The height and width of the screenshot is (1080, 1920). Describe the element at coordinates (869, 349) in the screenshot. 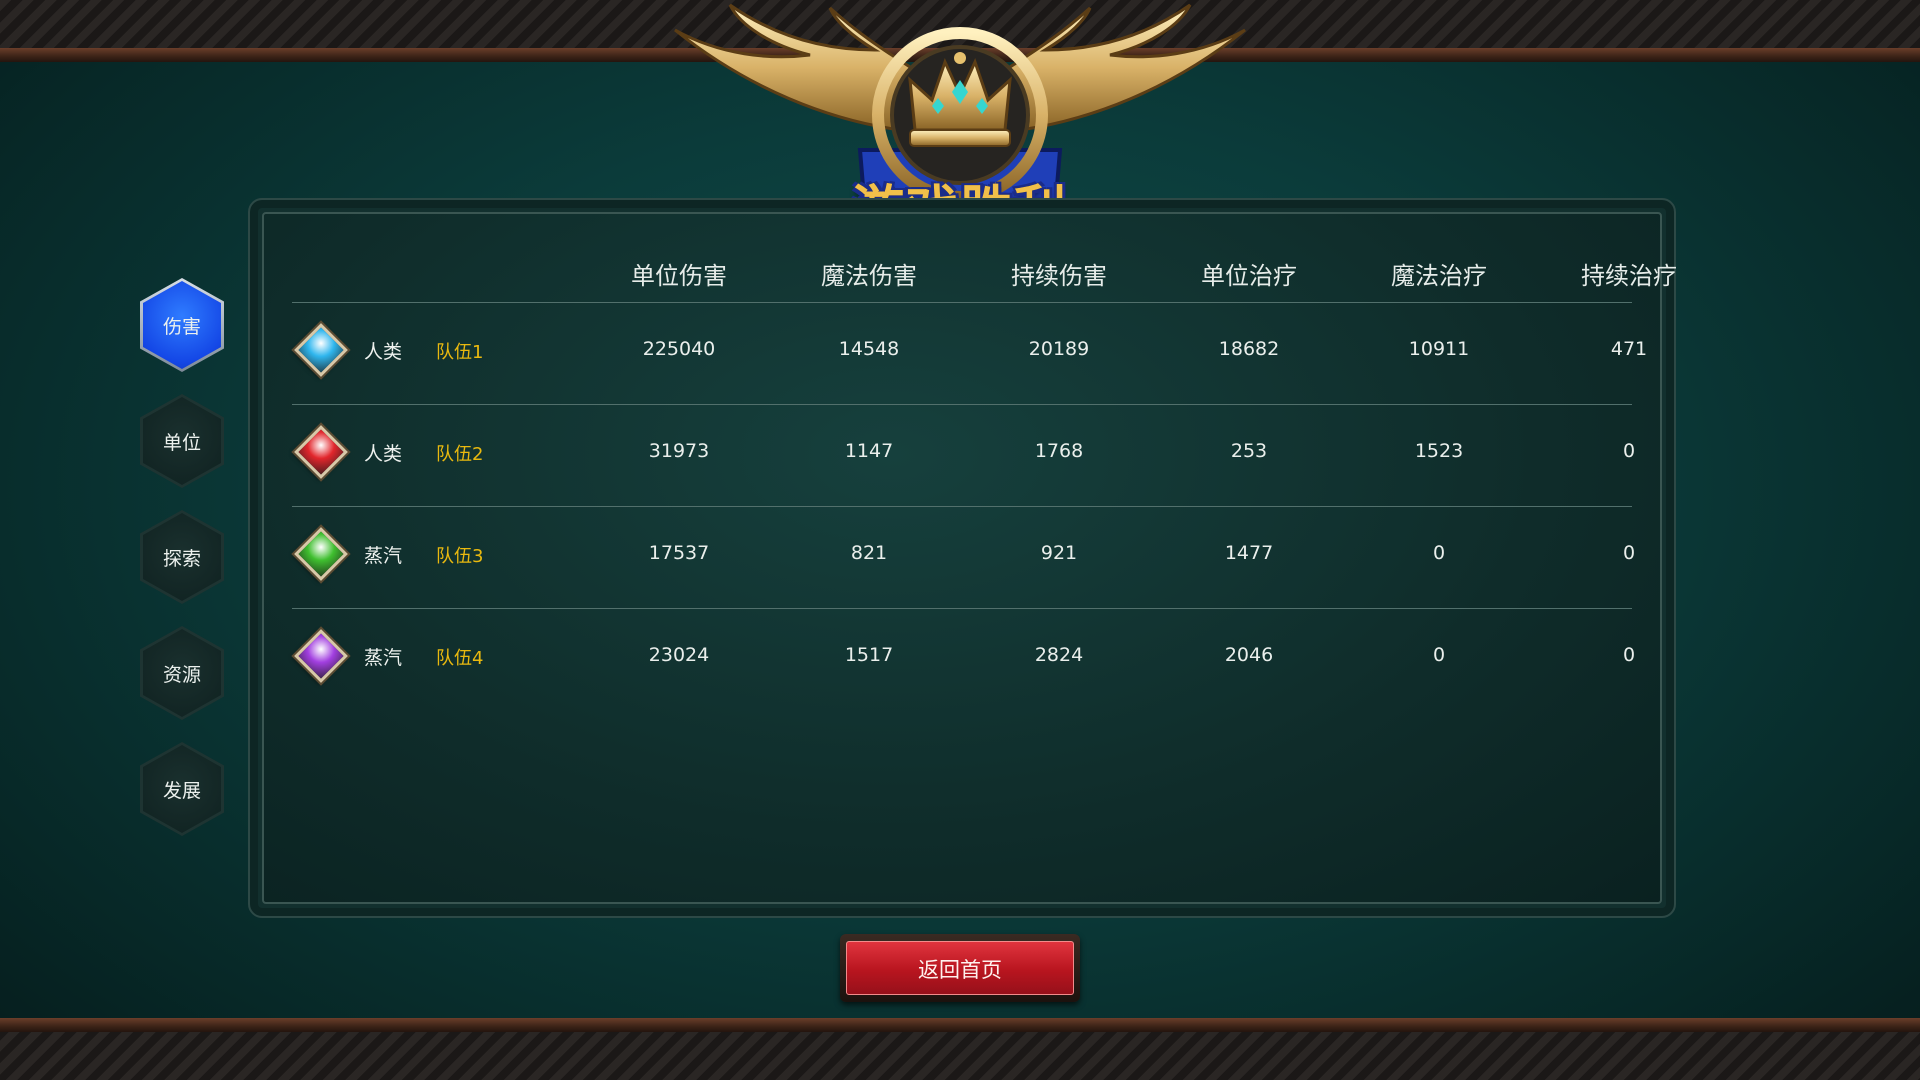

I see `table-cell: 14548` at that location.